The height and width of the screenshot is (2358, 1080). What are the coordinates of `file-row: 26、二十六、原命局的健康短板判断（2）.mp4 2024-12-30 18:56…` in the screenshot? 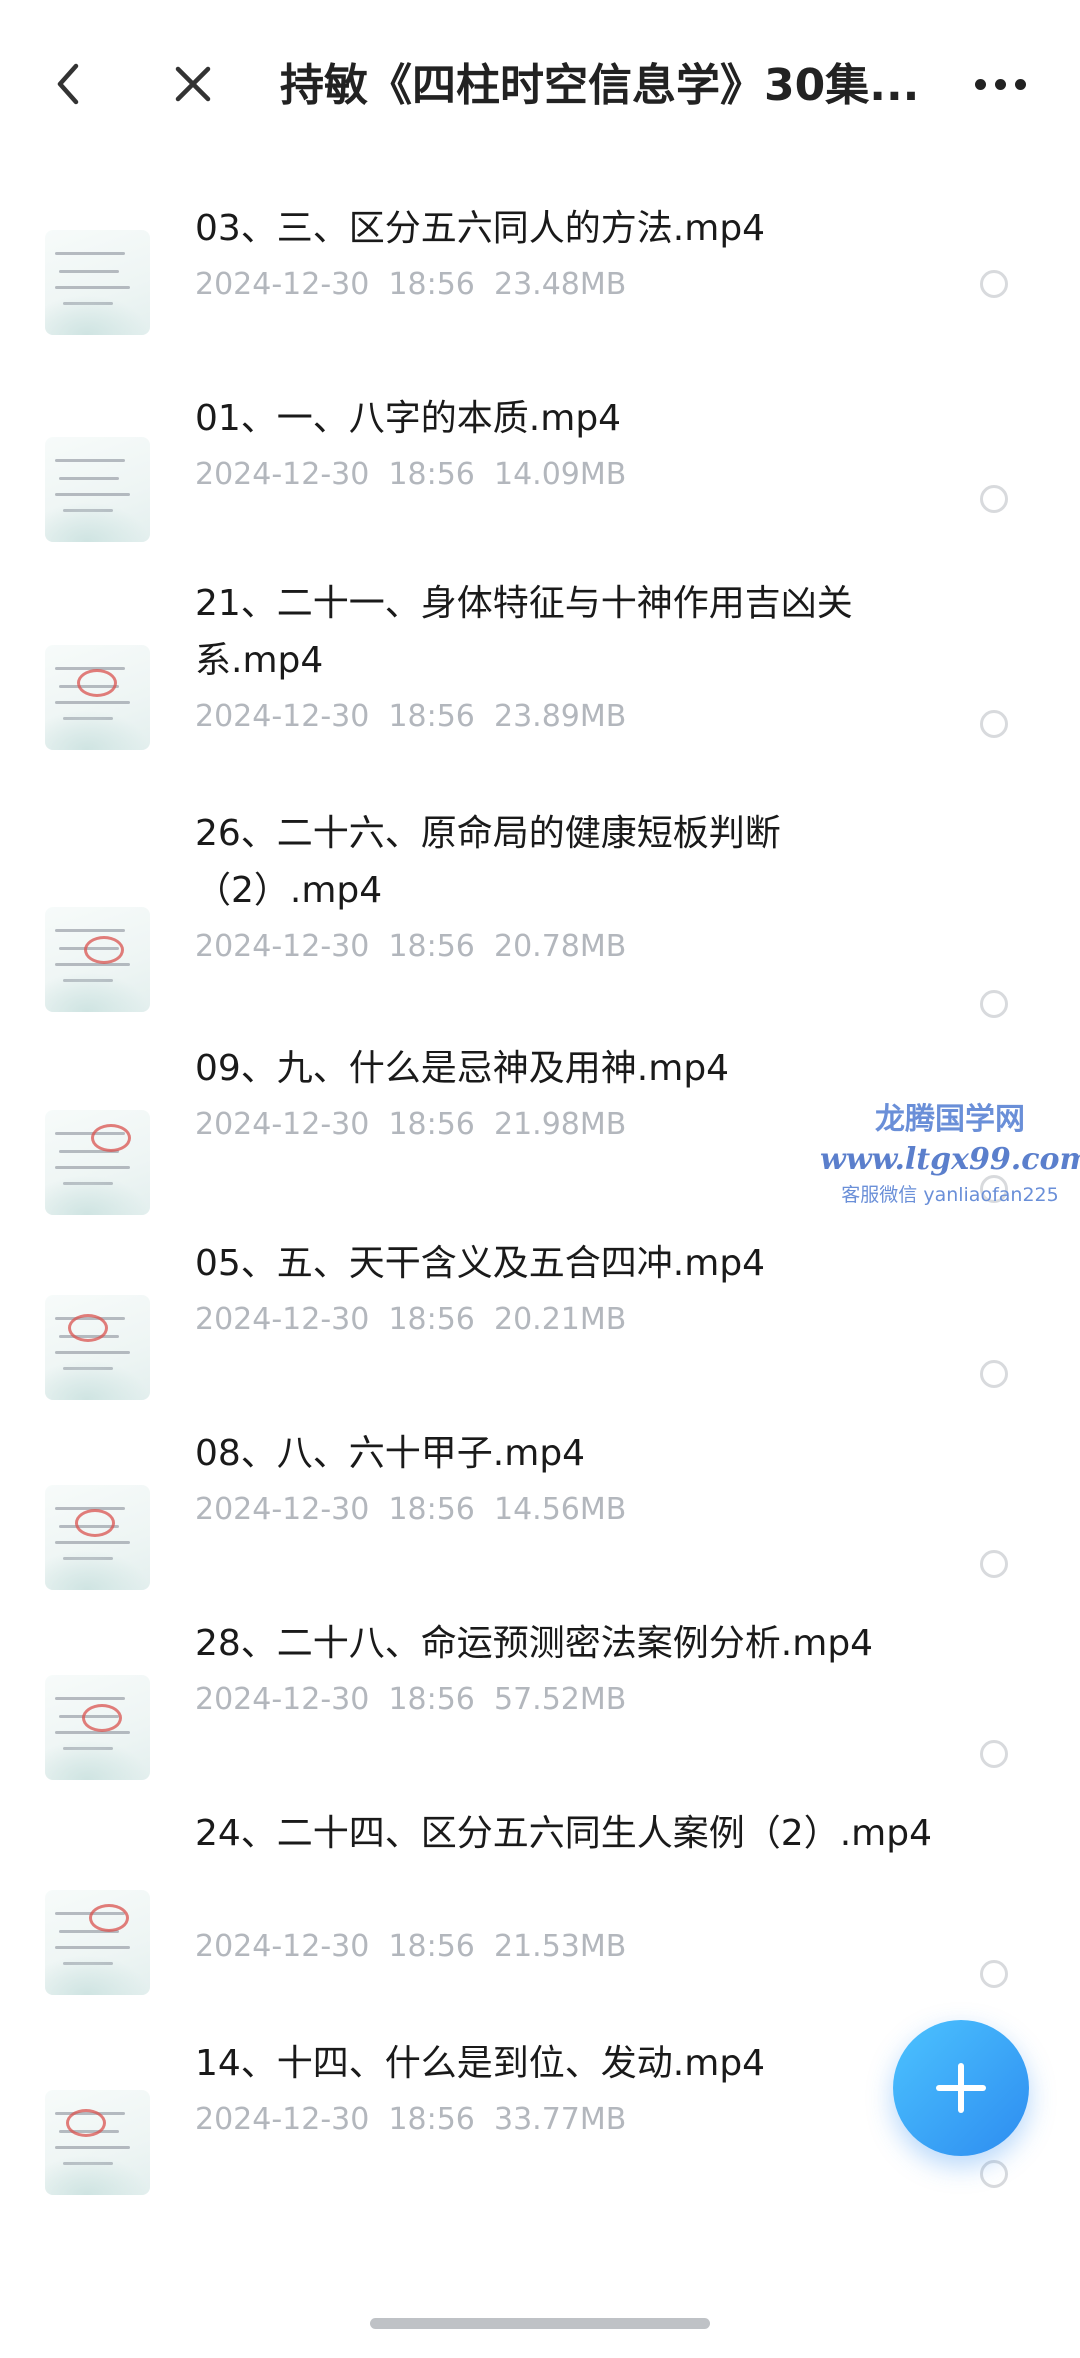 It's located at (540, 911).